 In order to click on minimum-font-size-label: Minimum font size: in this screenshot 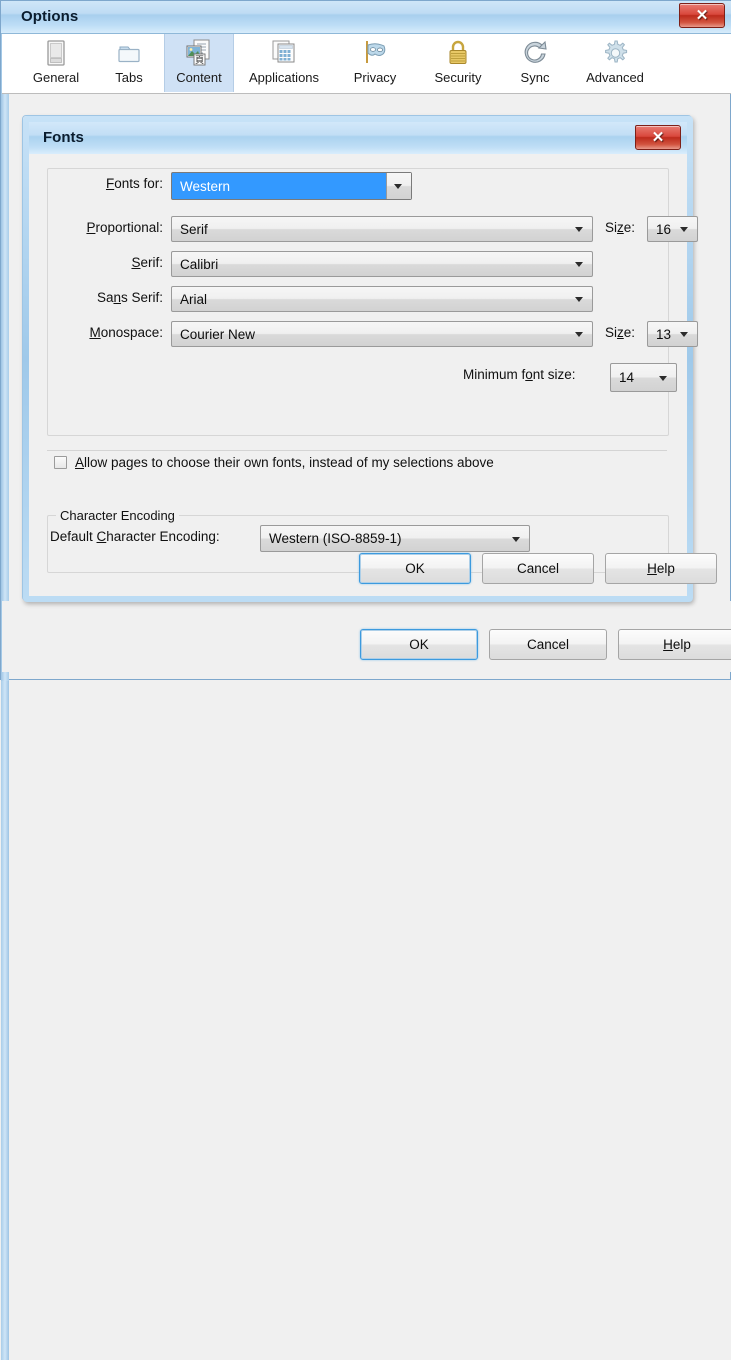, I will do `click(519, 374)`.